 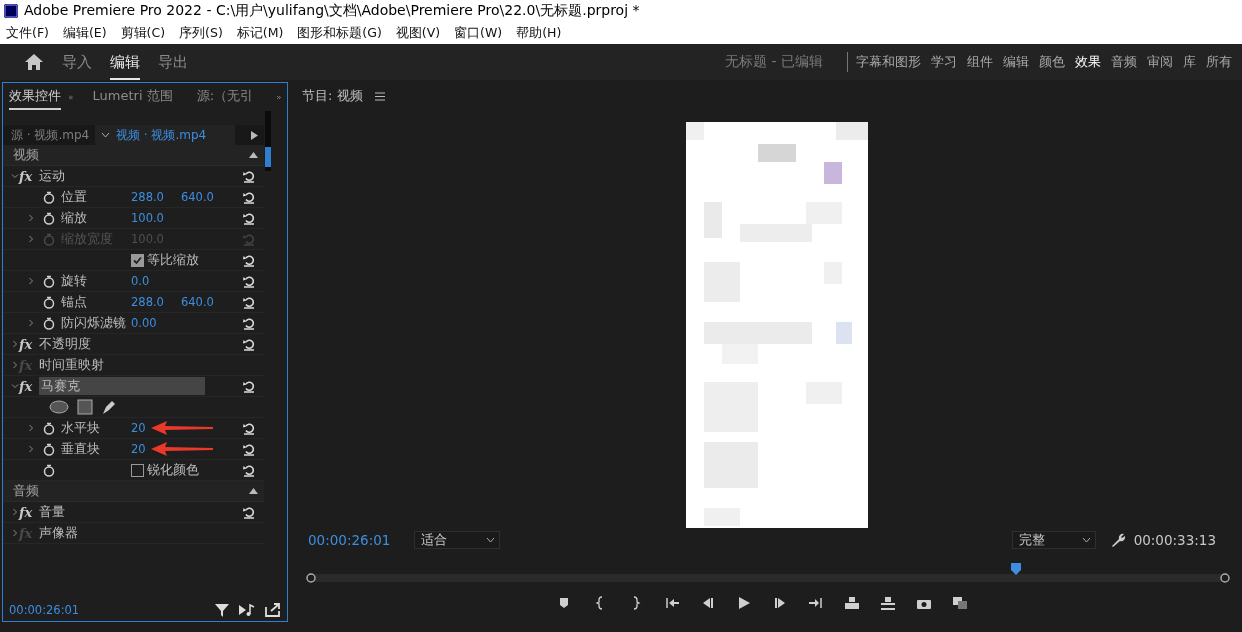 I want to click on workspace-tab: 音频, so click(x=1124, y=62).